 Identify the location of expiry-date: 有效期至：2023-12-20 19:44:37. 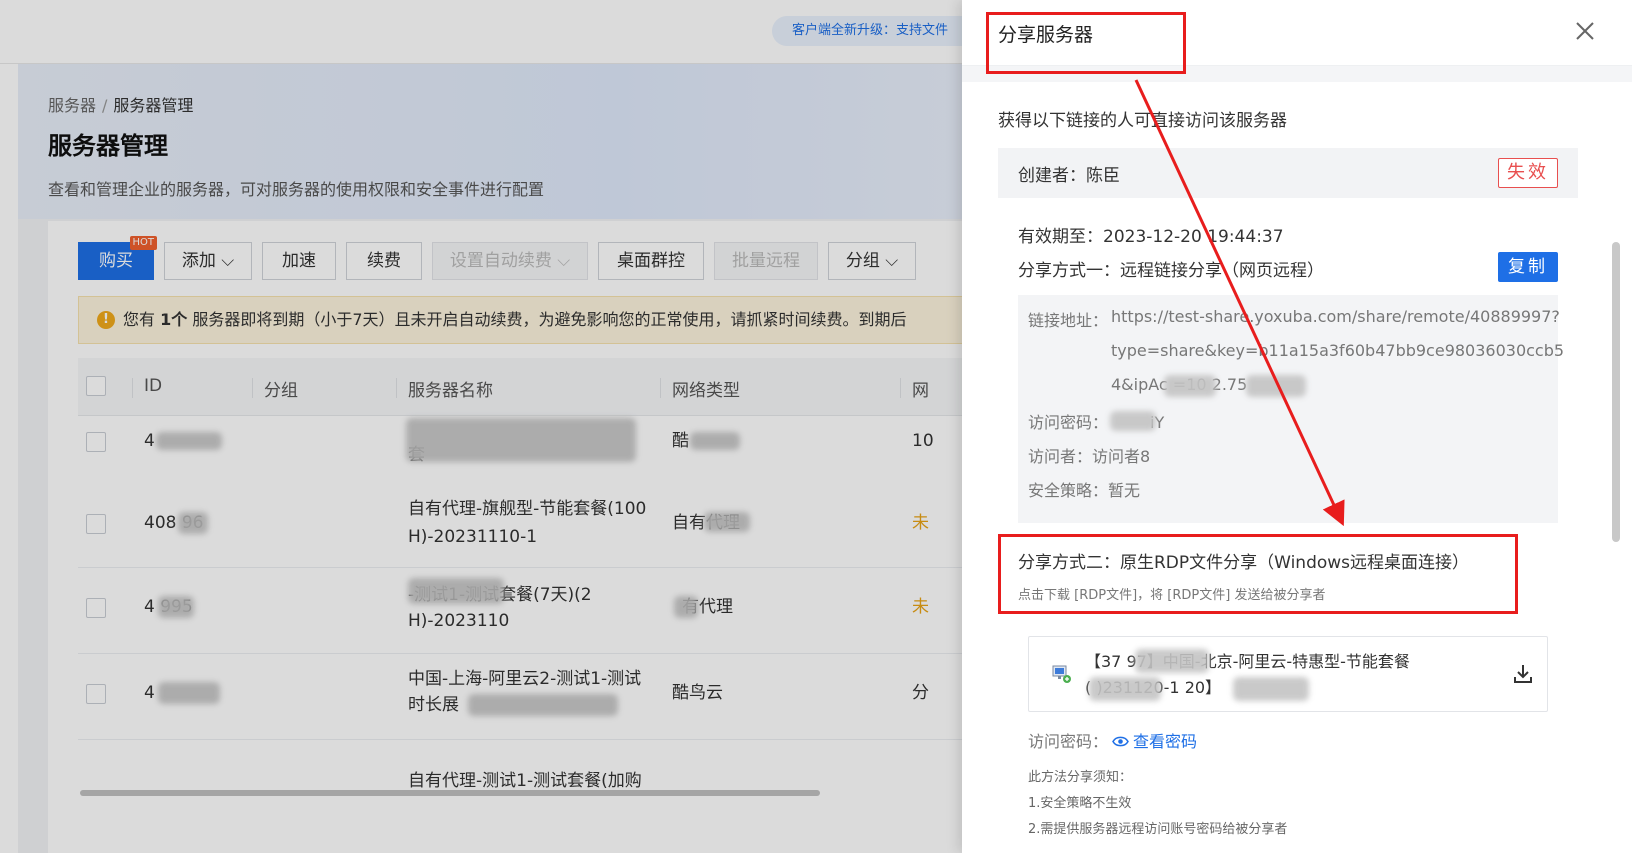
(1151, 237).